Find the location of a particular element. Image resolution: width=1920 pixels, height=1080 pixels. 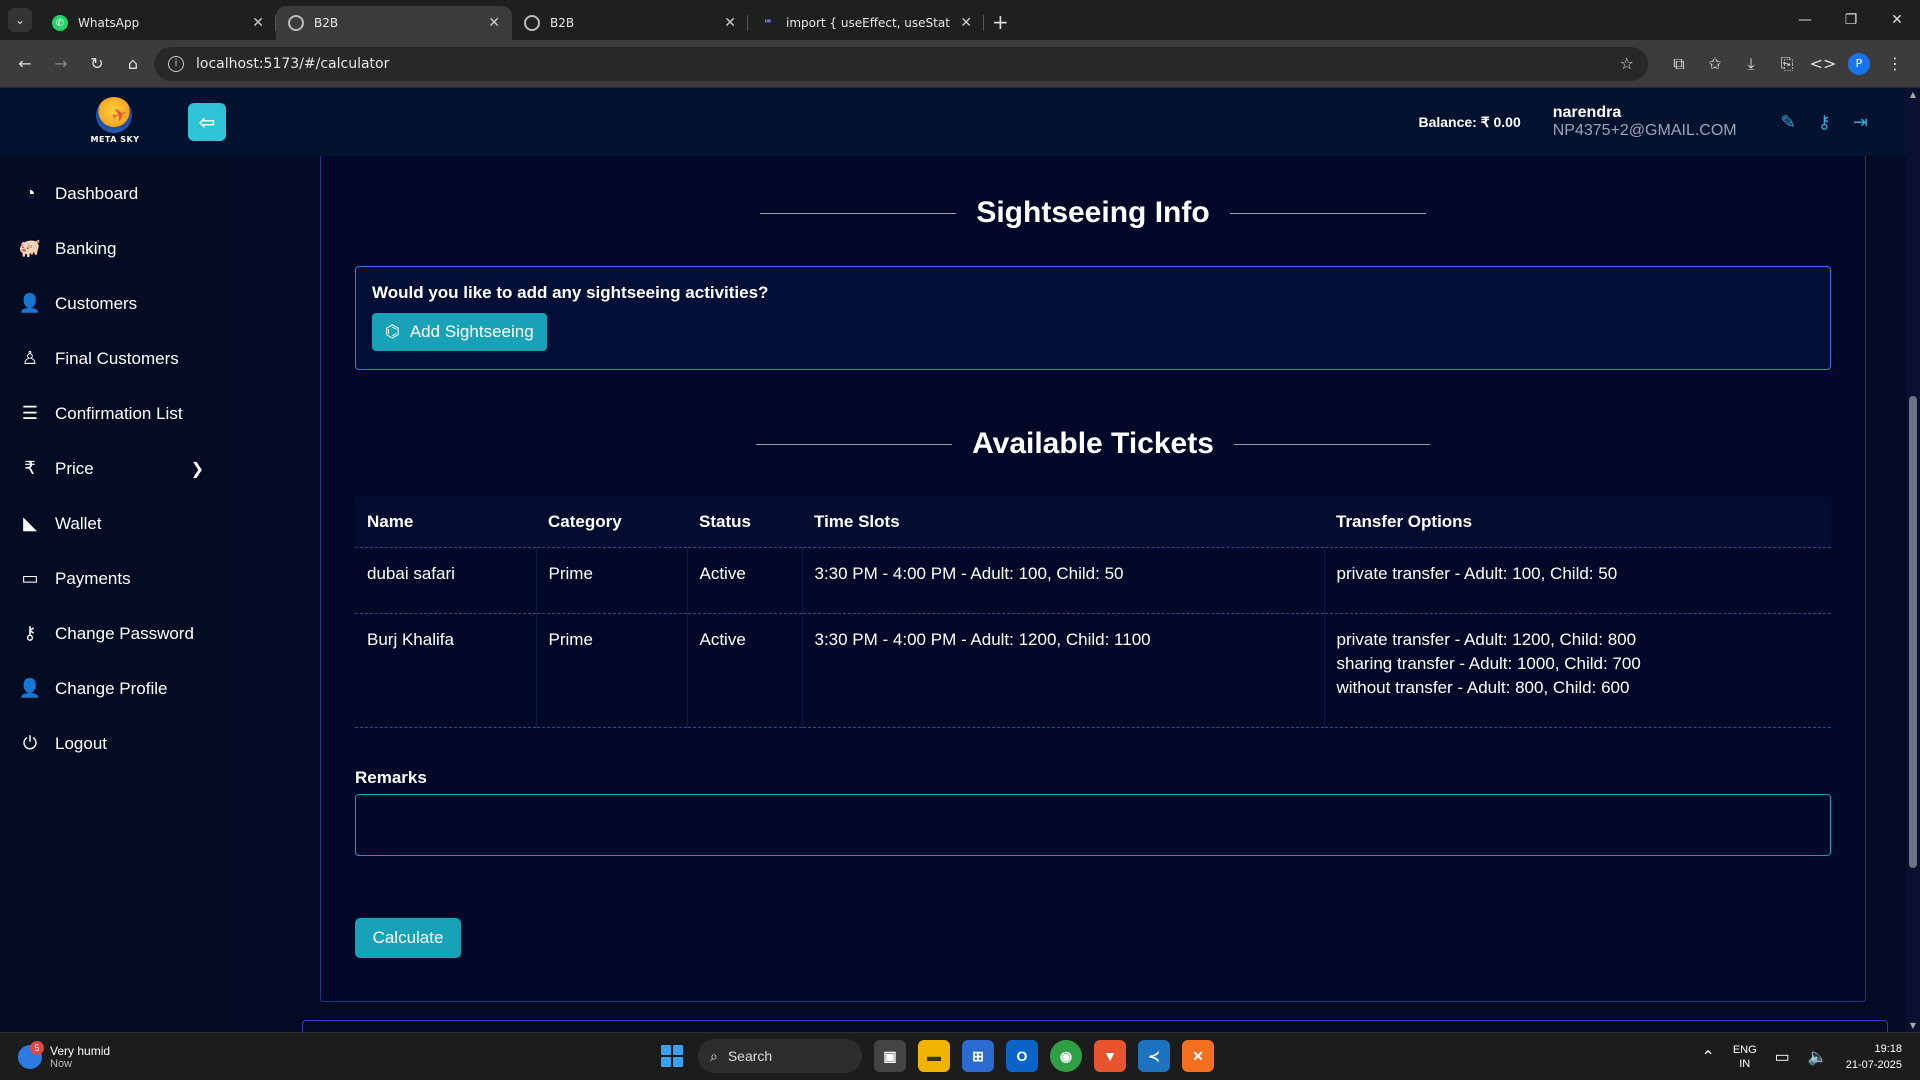

restore-icon: ❐ is located at coordinates (1851, 20).